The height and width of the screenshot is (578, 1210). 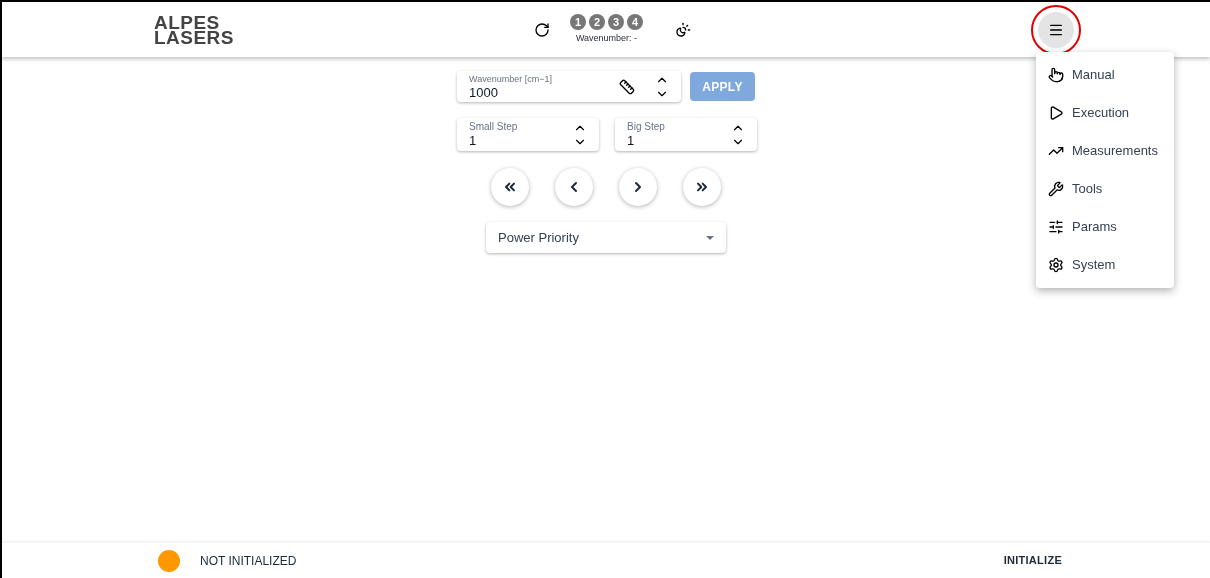 I want to click on field-label: Small Step, so click(x=493, y=127).